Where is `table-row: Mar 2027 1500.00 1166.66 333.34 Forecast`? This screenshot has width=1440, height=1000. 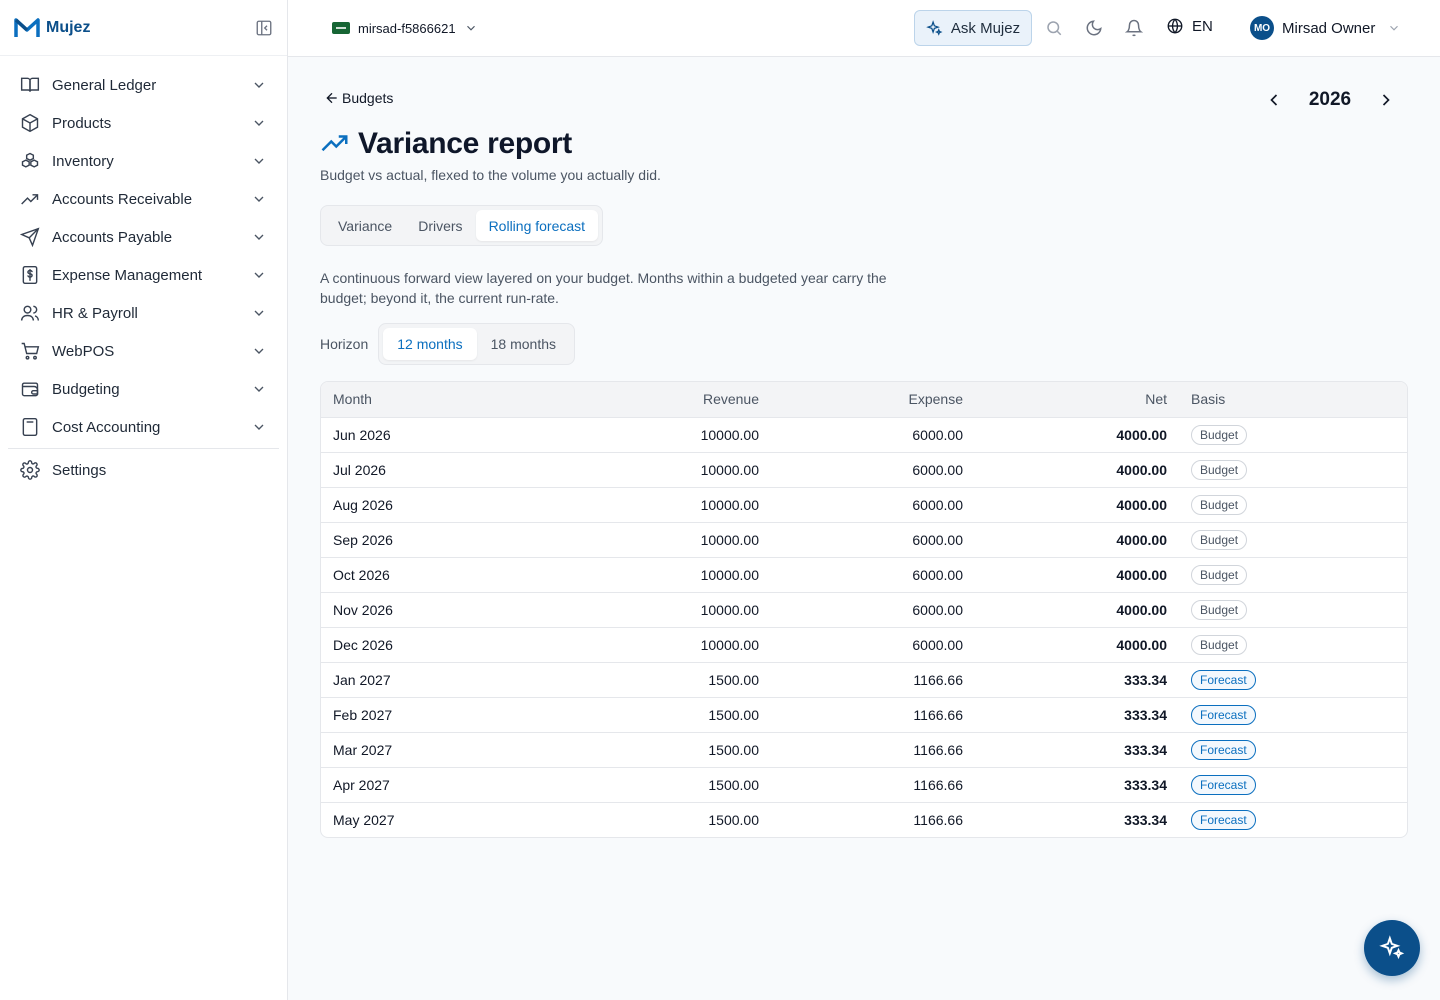
table-row: Mar 2027 1500.00 1166.66 333.34 Forecast is located at coordinates (864, 749).